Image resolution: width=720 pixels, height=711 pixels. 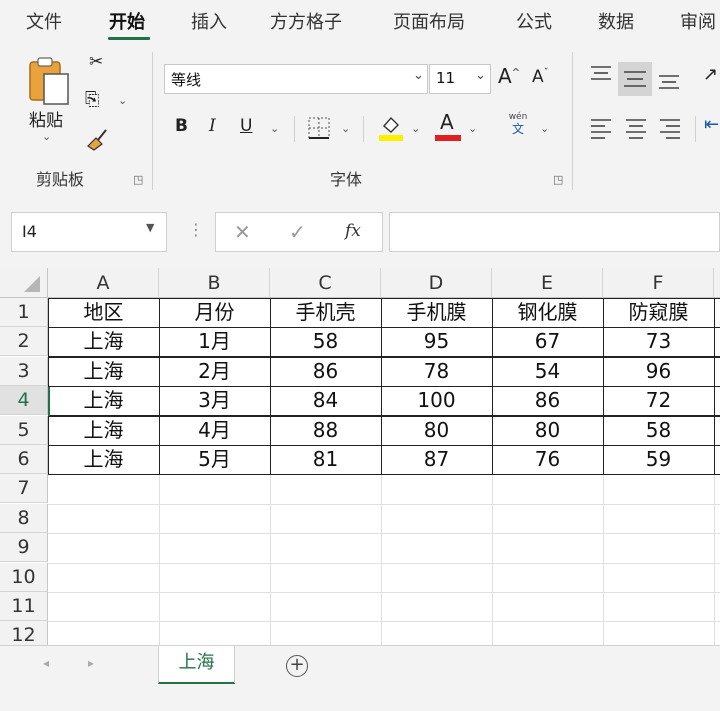 What do you see at coordinates (181, 126) in the screenshot?
I see `bold-button: B` at bounding box center [181, 126].